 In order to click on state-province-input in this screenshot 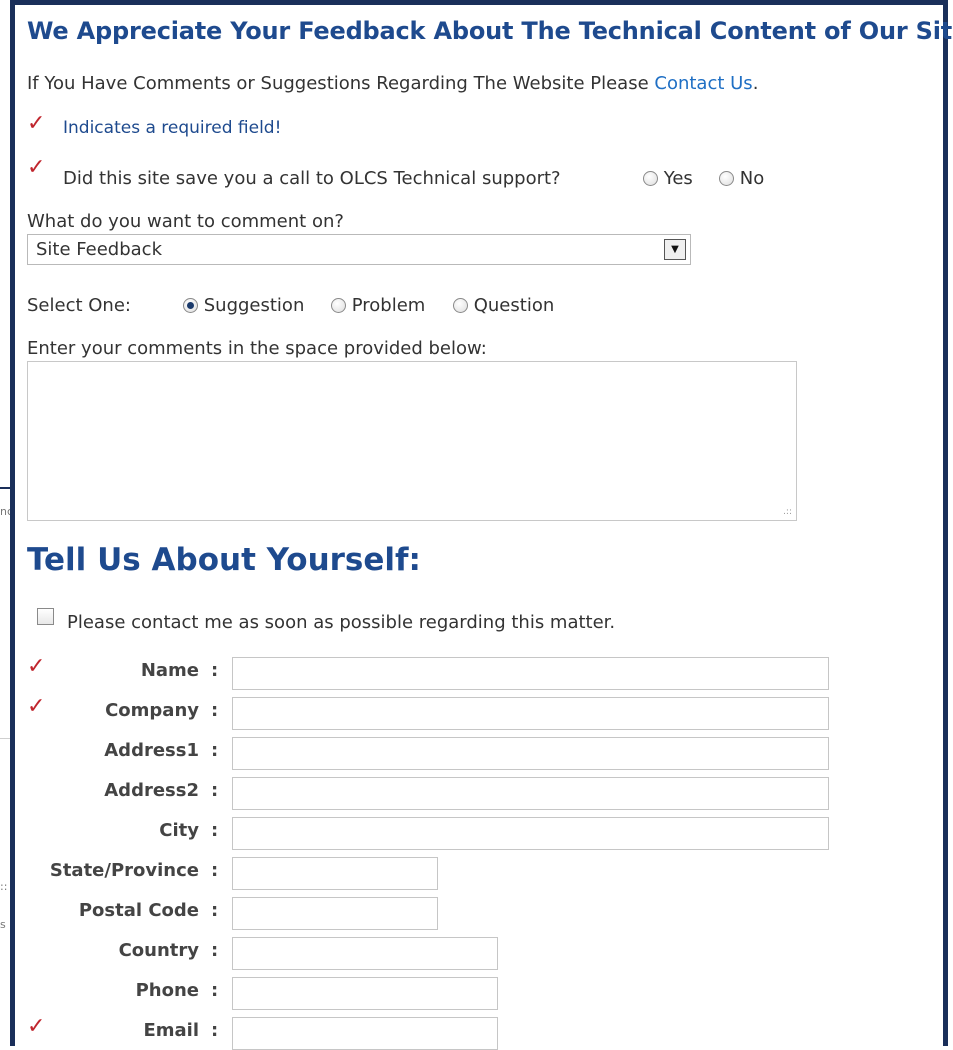, I will do `click(335, 873)`.